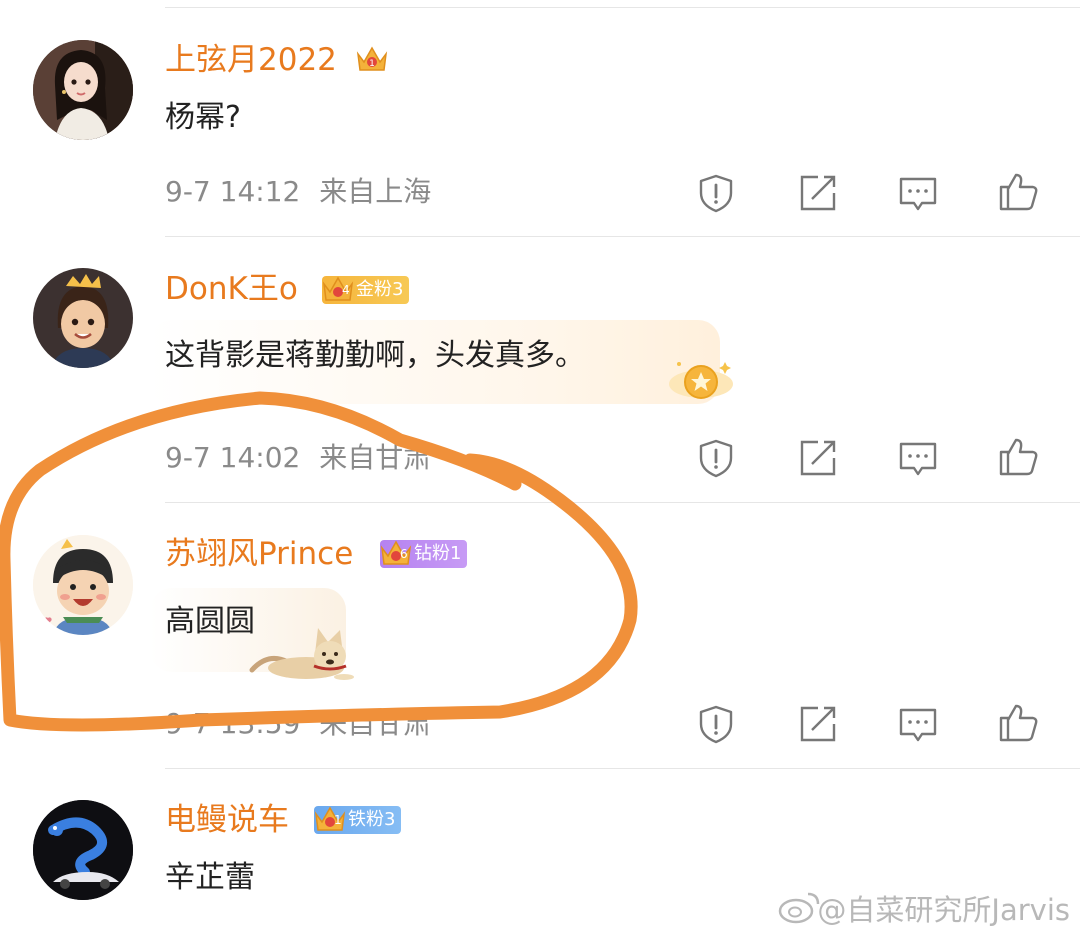  Describe the element at coordinates (438, 553) in the screenshot. I see `fan-badge-label: 钻粉1` at that location.